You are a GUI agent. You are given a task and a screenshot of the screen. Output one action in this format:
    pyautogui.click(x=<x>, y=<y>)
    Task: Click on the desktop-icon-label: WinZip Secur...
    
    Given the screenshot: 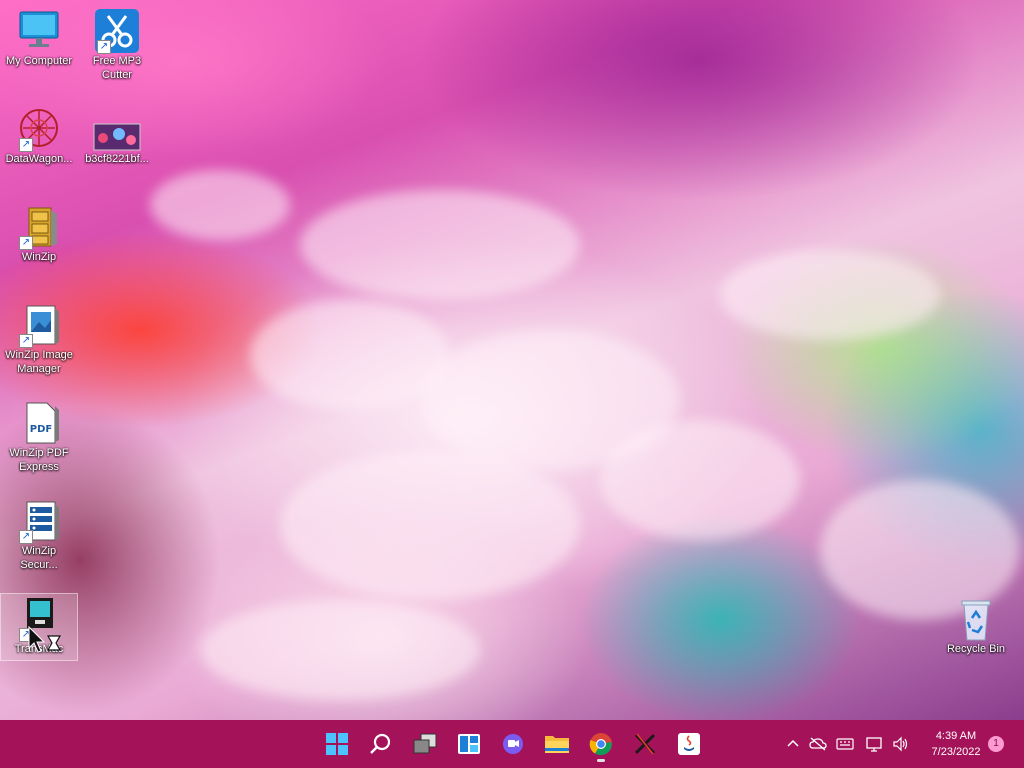 What is the action you would take?
    pyautogui.click(x=39, y=558)
    